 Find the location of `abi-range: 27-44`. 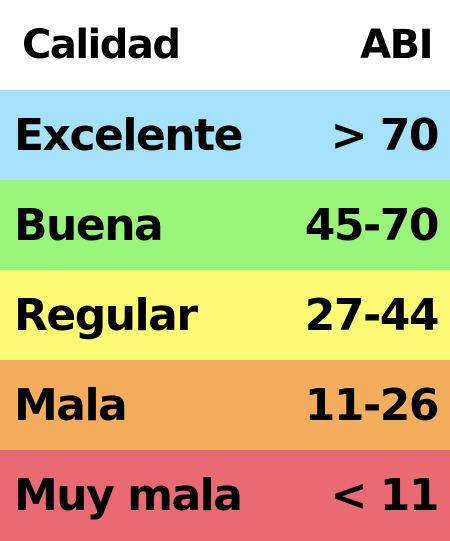

abi-range: 27-44 is located at coordinates (372, 315).